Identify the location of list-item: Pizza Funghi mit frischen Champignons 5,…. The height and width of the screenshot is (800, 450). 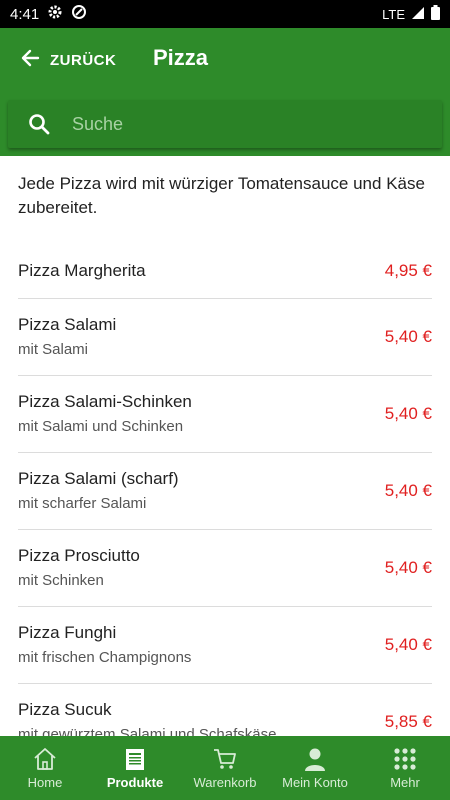
(225, 645).